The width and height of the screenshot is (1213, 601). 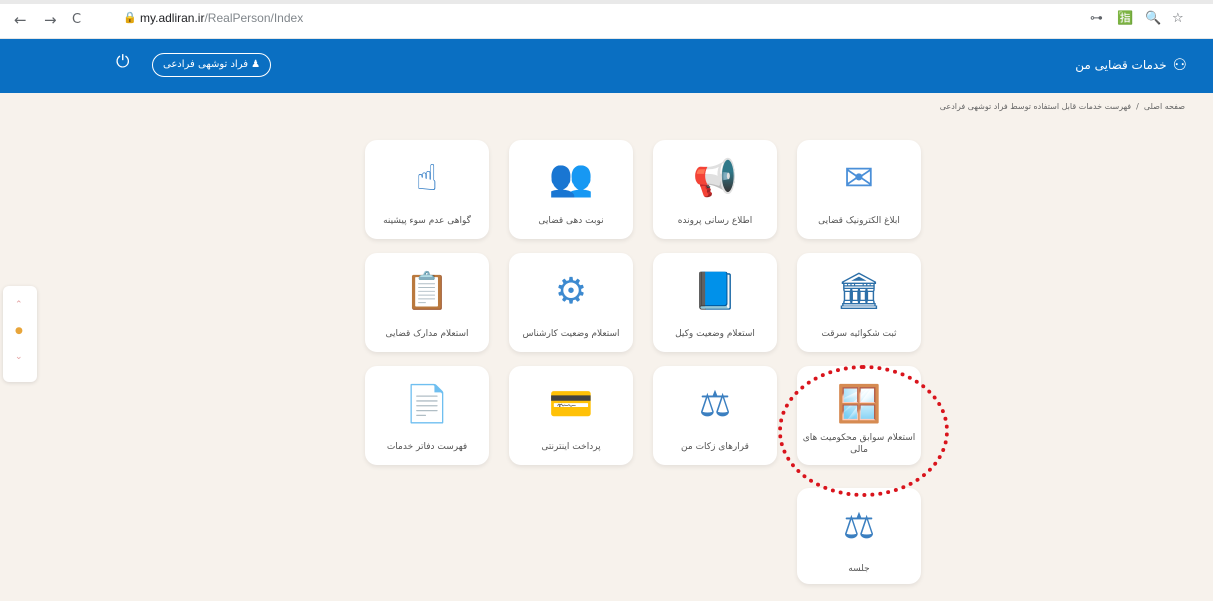 What do you see at coordinates (606, 66) in the screenshot?
I see `site-header: ⚇ خدمات قضایی من ♟ فراد توشهی فرادعی ⏻` at bounding box center [606, 66].